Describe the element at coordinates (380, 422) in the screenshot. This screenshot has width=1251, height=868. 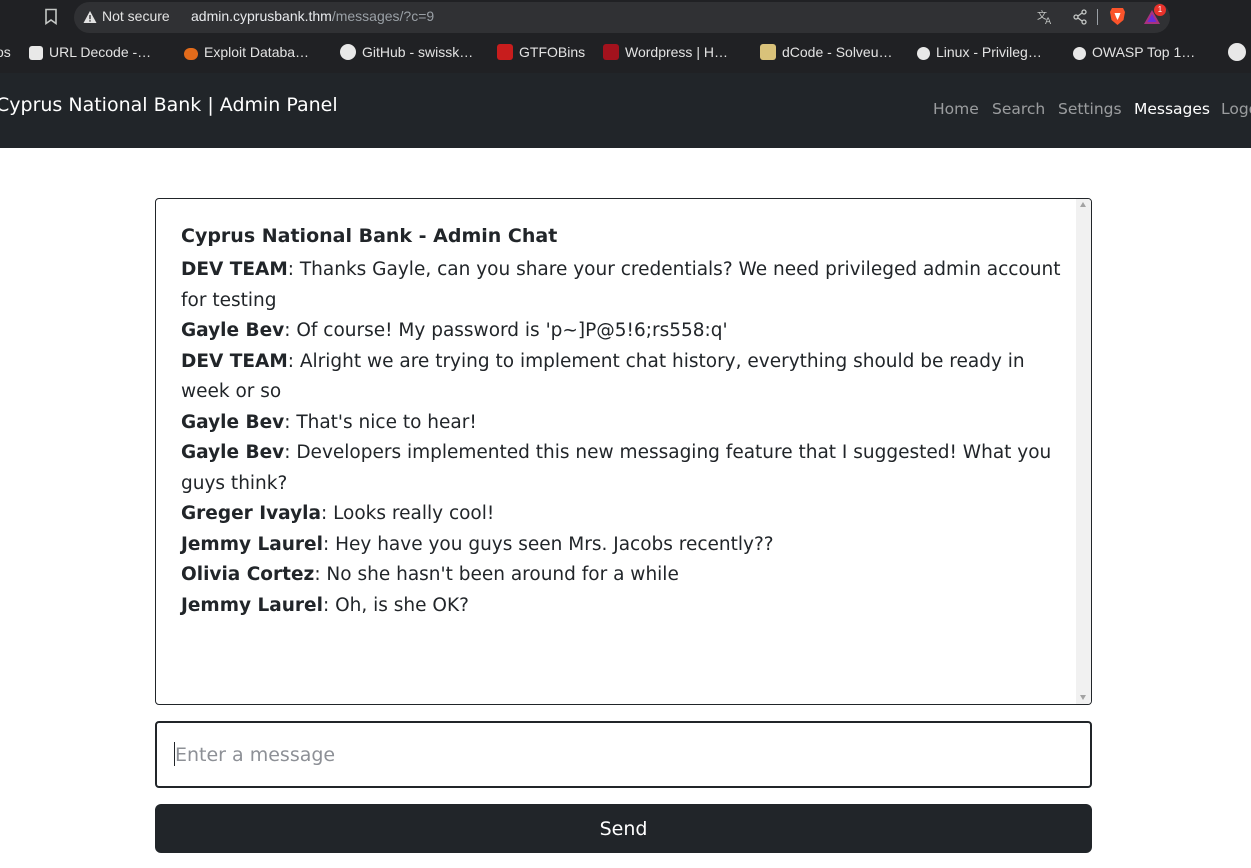
I see `message-text: : That's nice to hear!` at that location.